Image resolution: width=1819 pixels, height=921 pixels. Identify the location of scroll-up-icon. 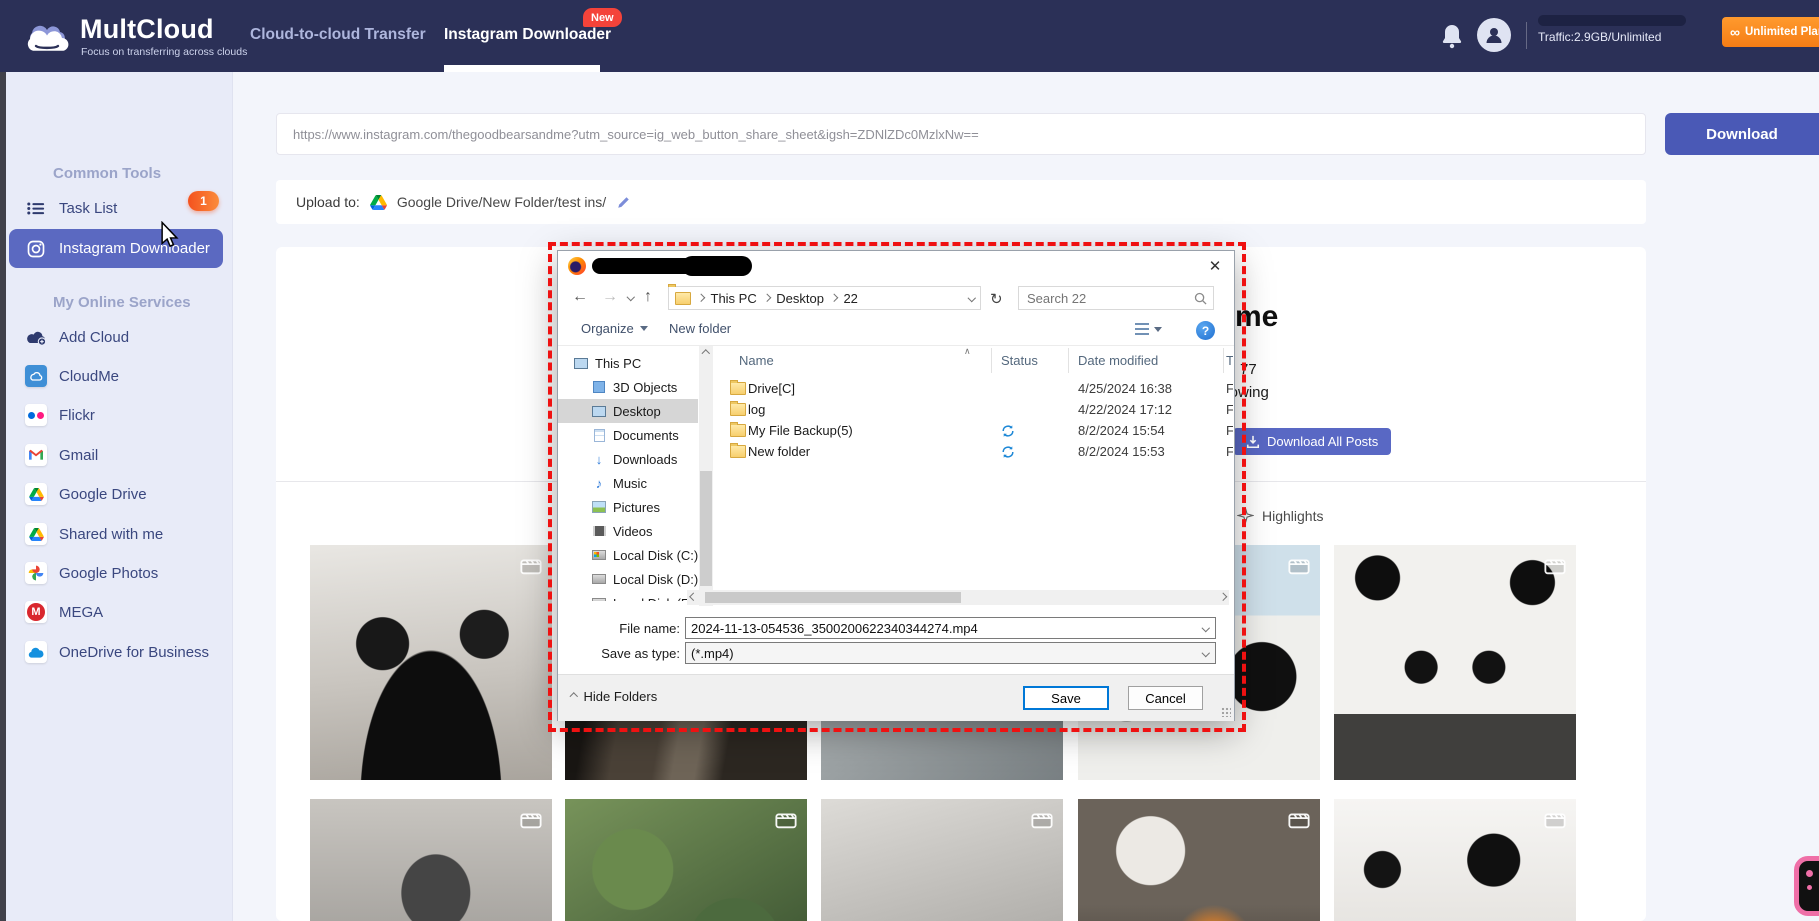
(705, 353).